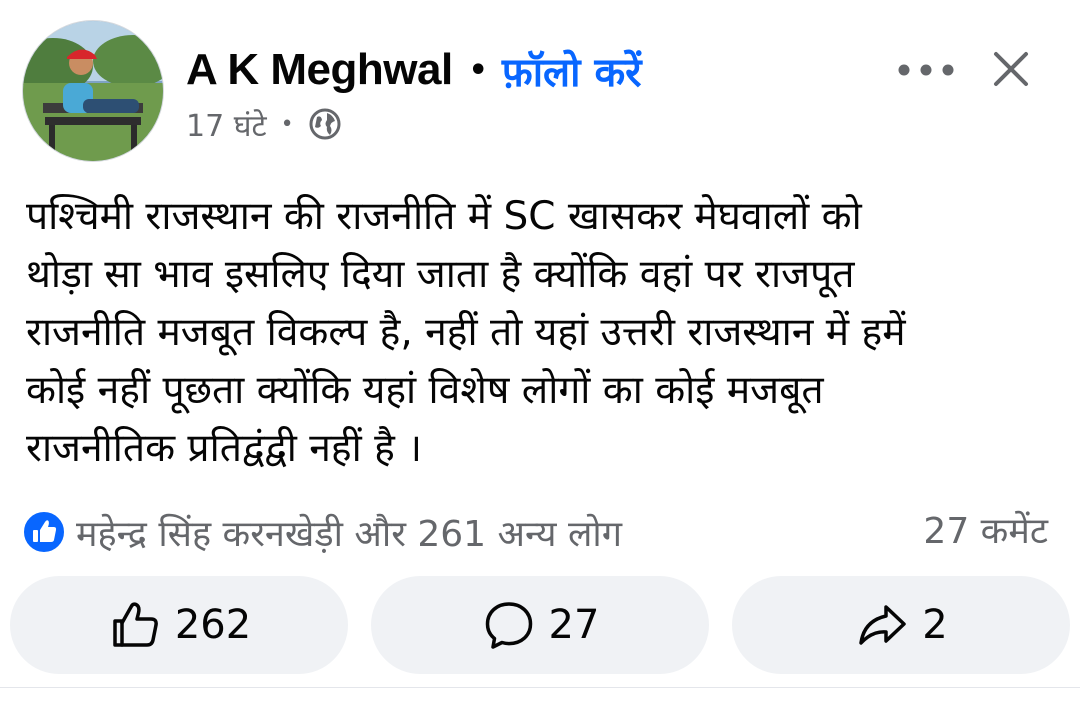 This screenshot has height=704, width=1080. I want to click on post-meta: 17 घंटे •, so click(264, 124).